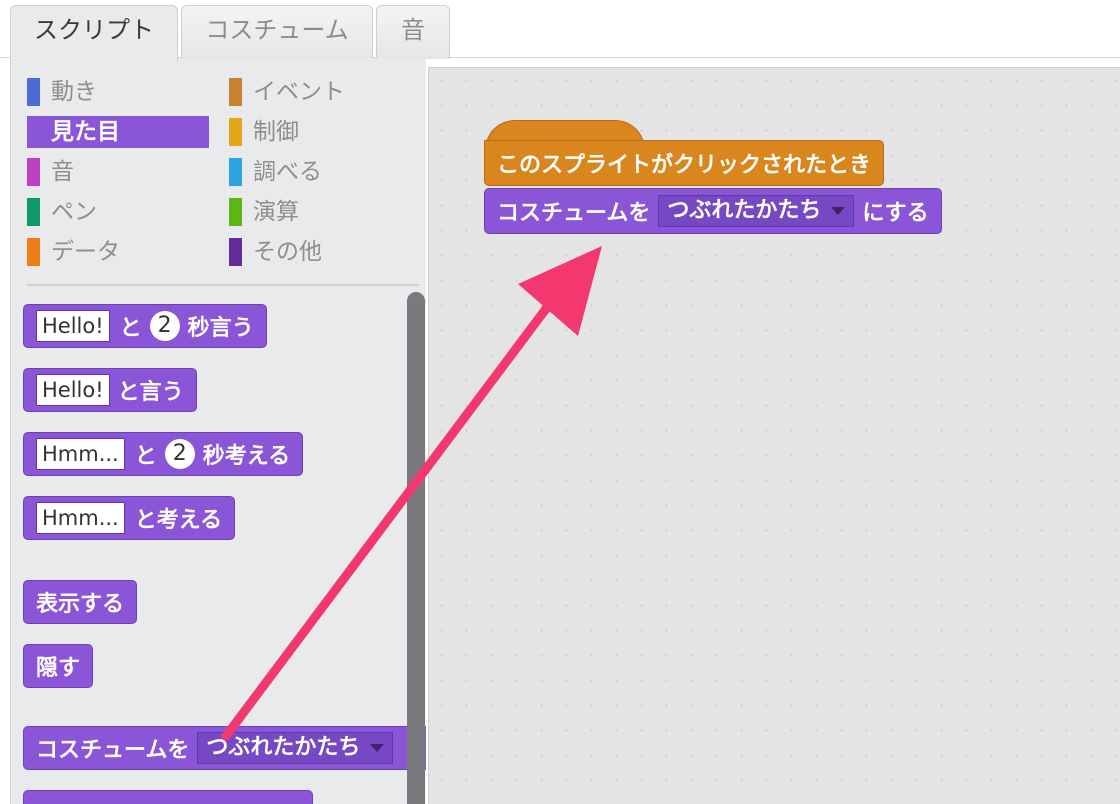 This screenshot has width=1120, height=804. I want to click on category-sensing: 調べる, so click(319, 172).